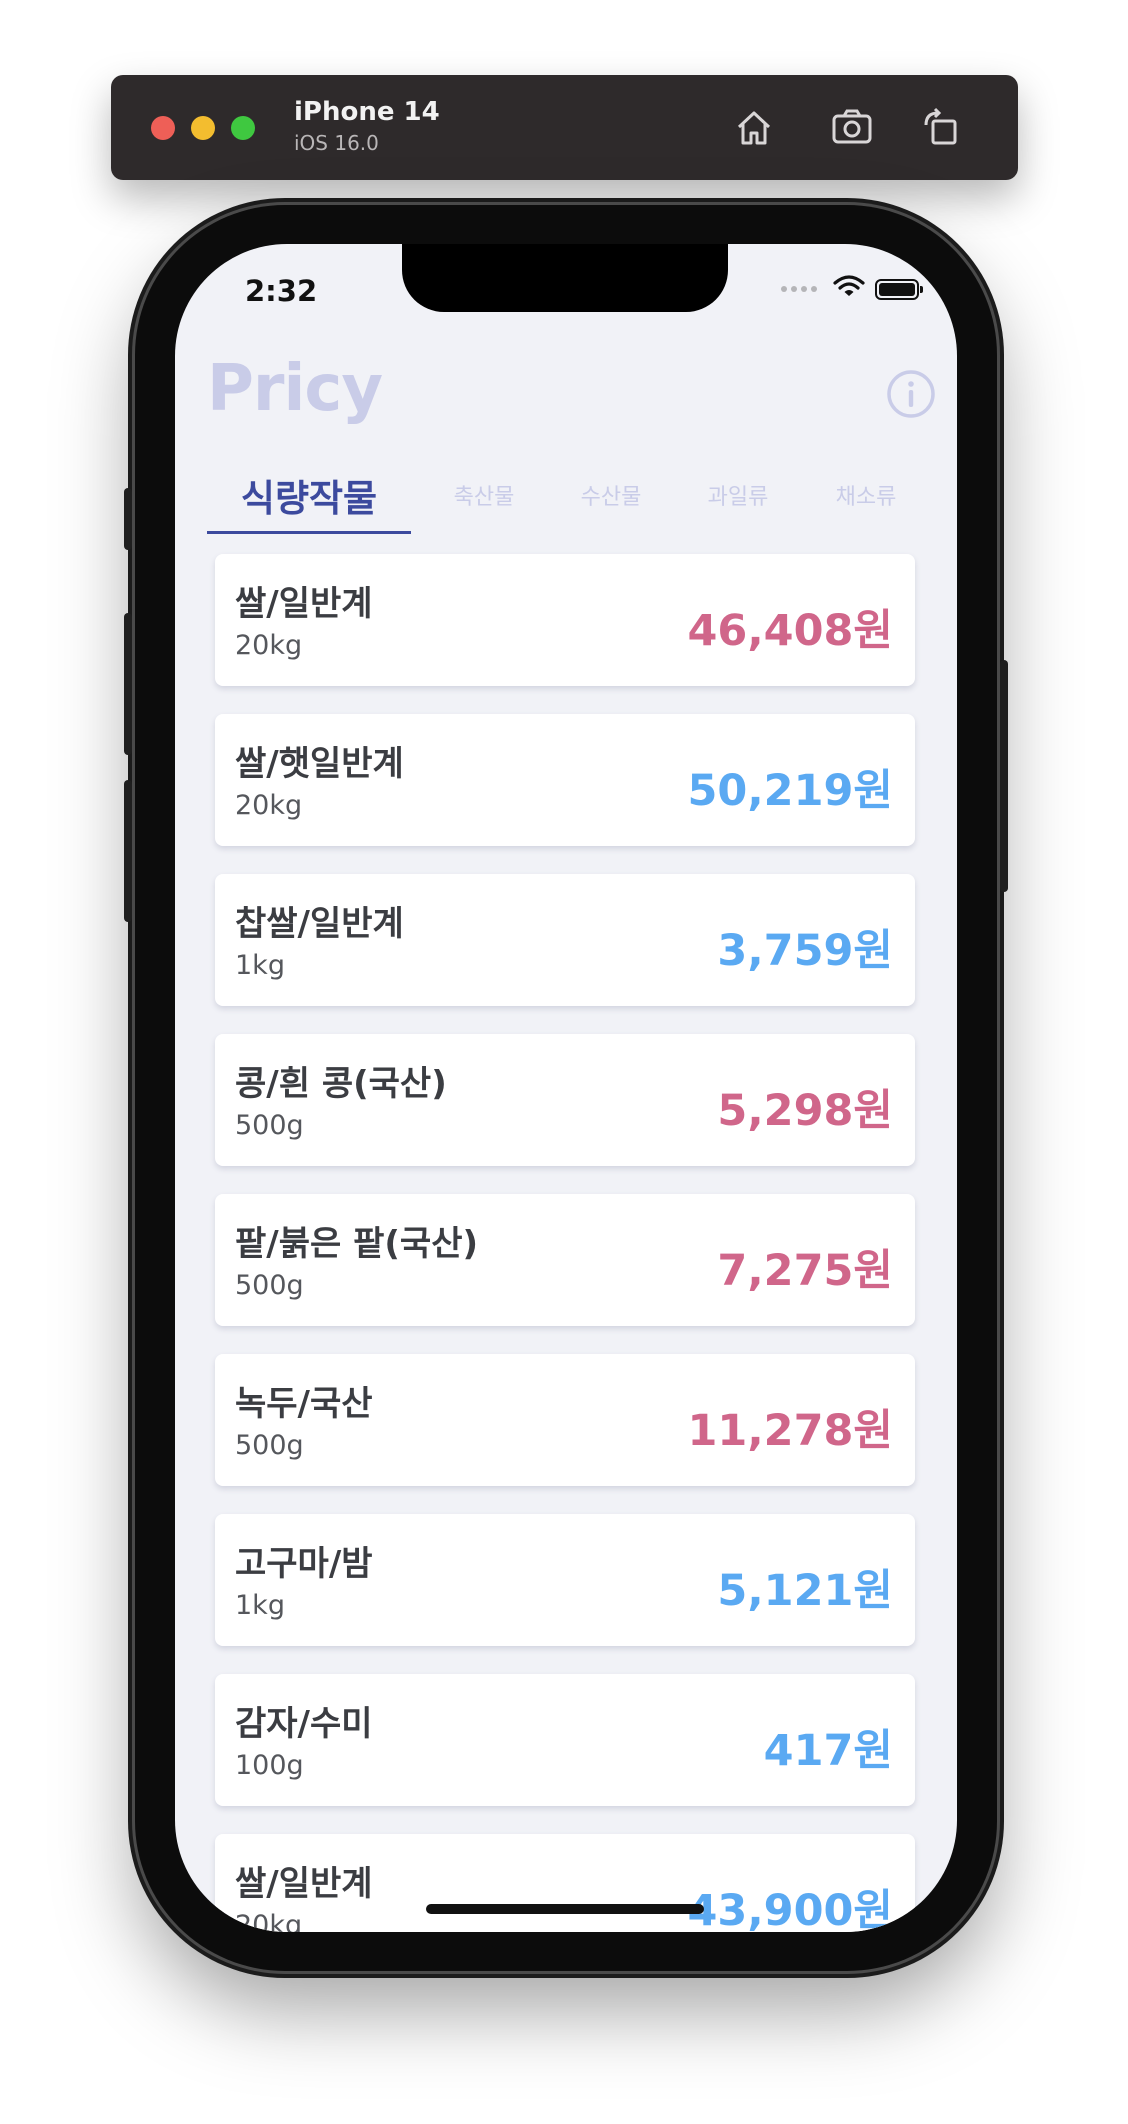 This screenshot has width=1128, height=2124. Describe the element at coordinates (128, 684) in the screenshot. I see `volume-up-button` at that location.